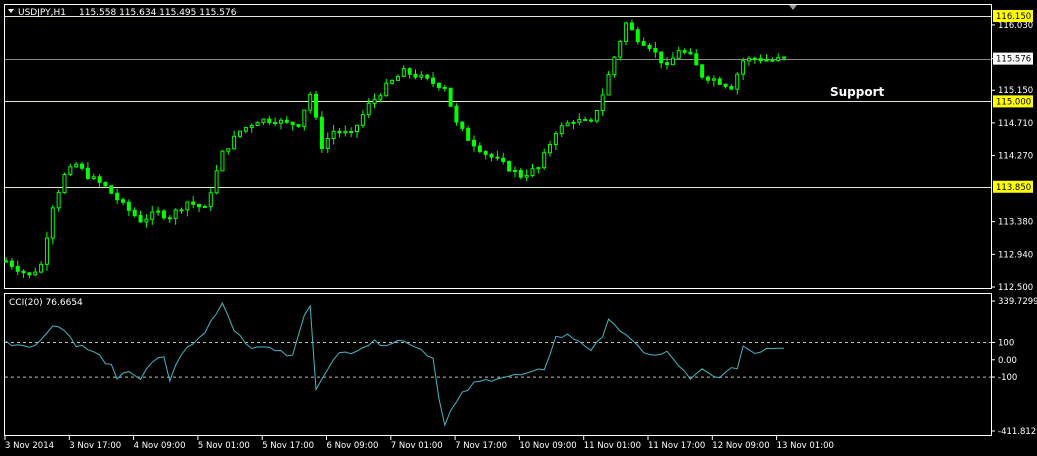 The width and height of the screenshot is (1037, 456). I want to click on time-tick-label: 11 Nov 17:00, so click(676, 446).